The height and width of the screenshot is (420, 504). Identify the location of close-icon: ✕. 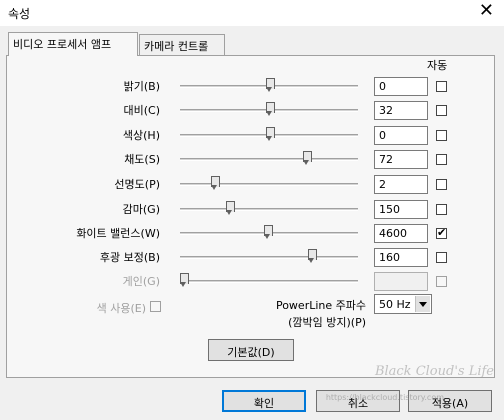
(486, 11).